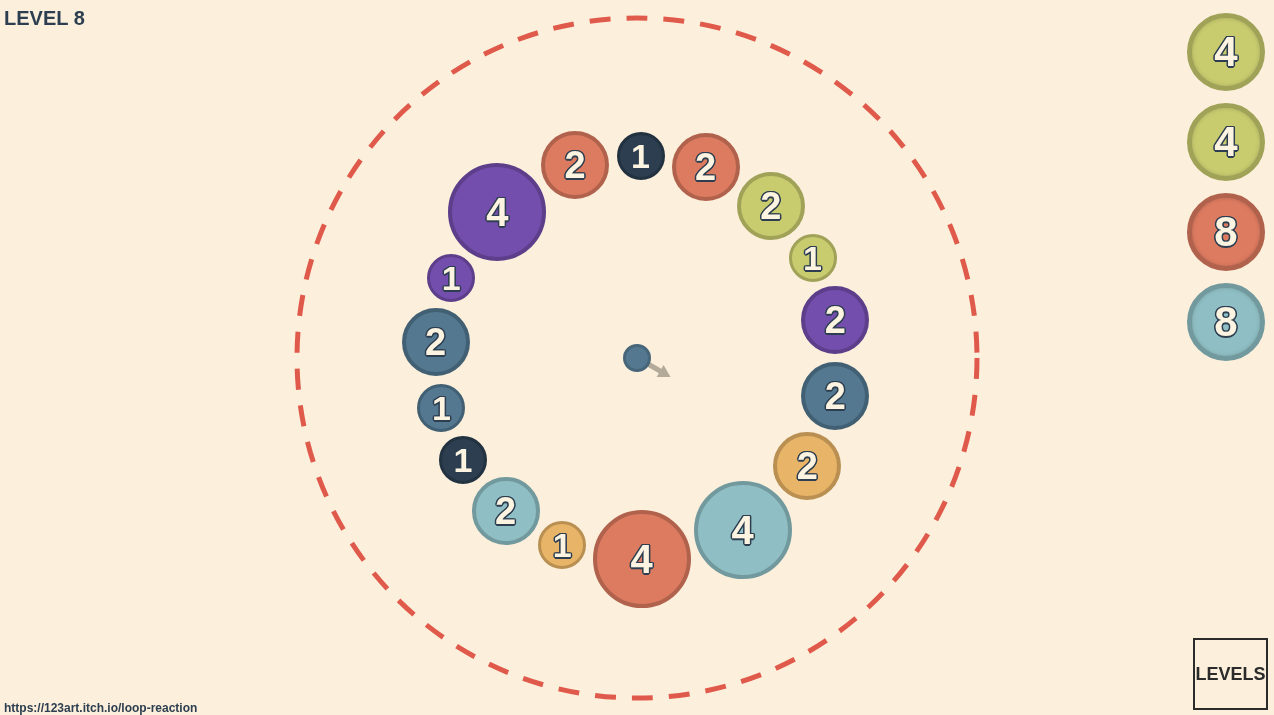 The height and width of the screenshot is (715, 1274). What do you see at coordinates (44, 18) in the screenshot?
I see `level-title: LEVEL 8` at bounding box center [44, 18].